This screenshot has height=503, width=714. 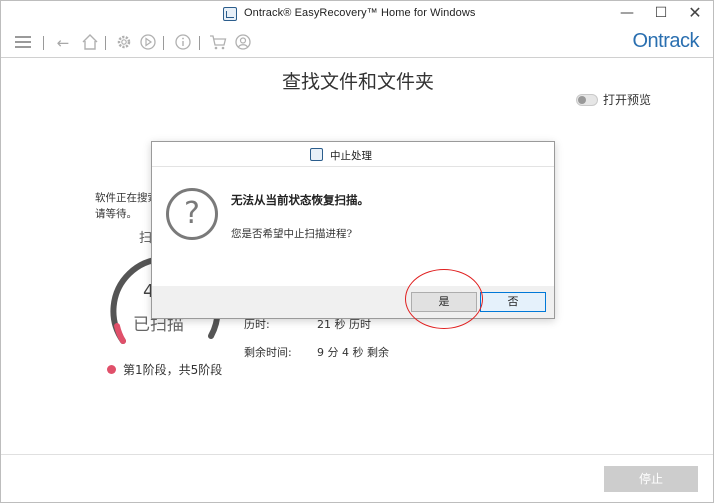 I want to click on window-title: Ontrack® EasyRecovery™ Home for Windows, so click(x=360, y=13).